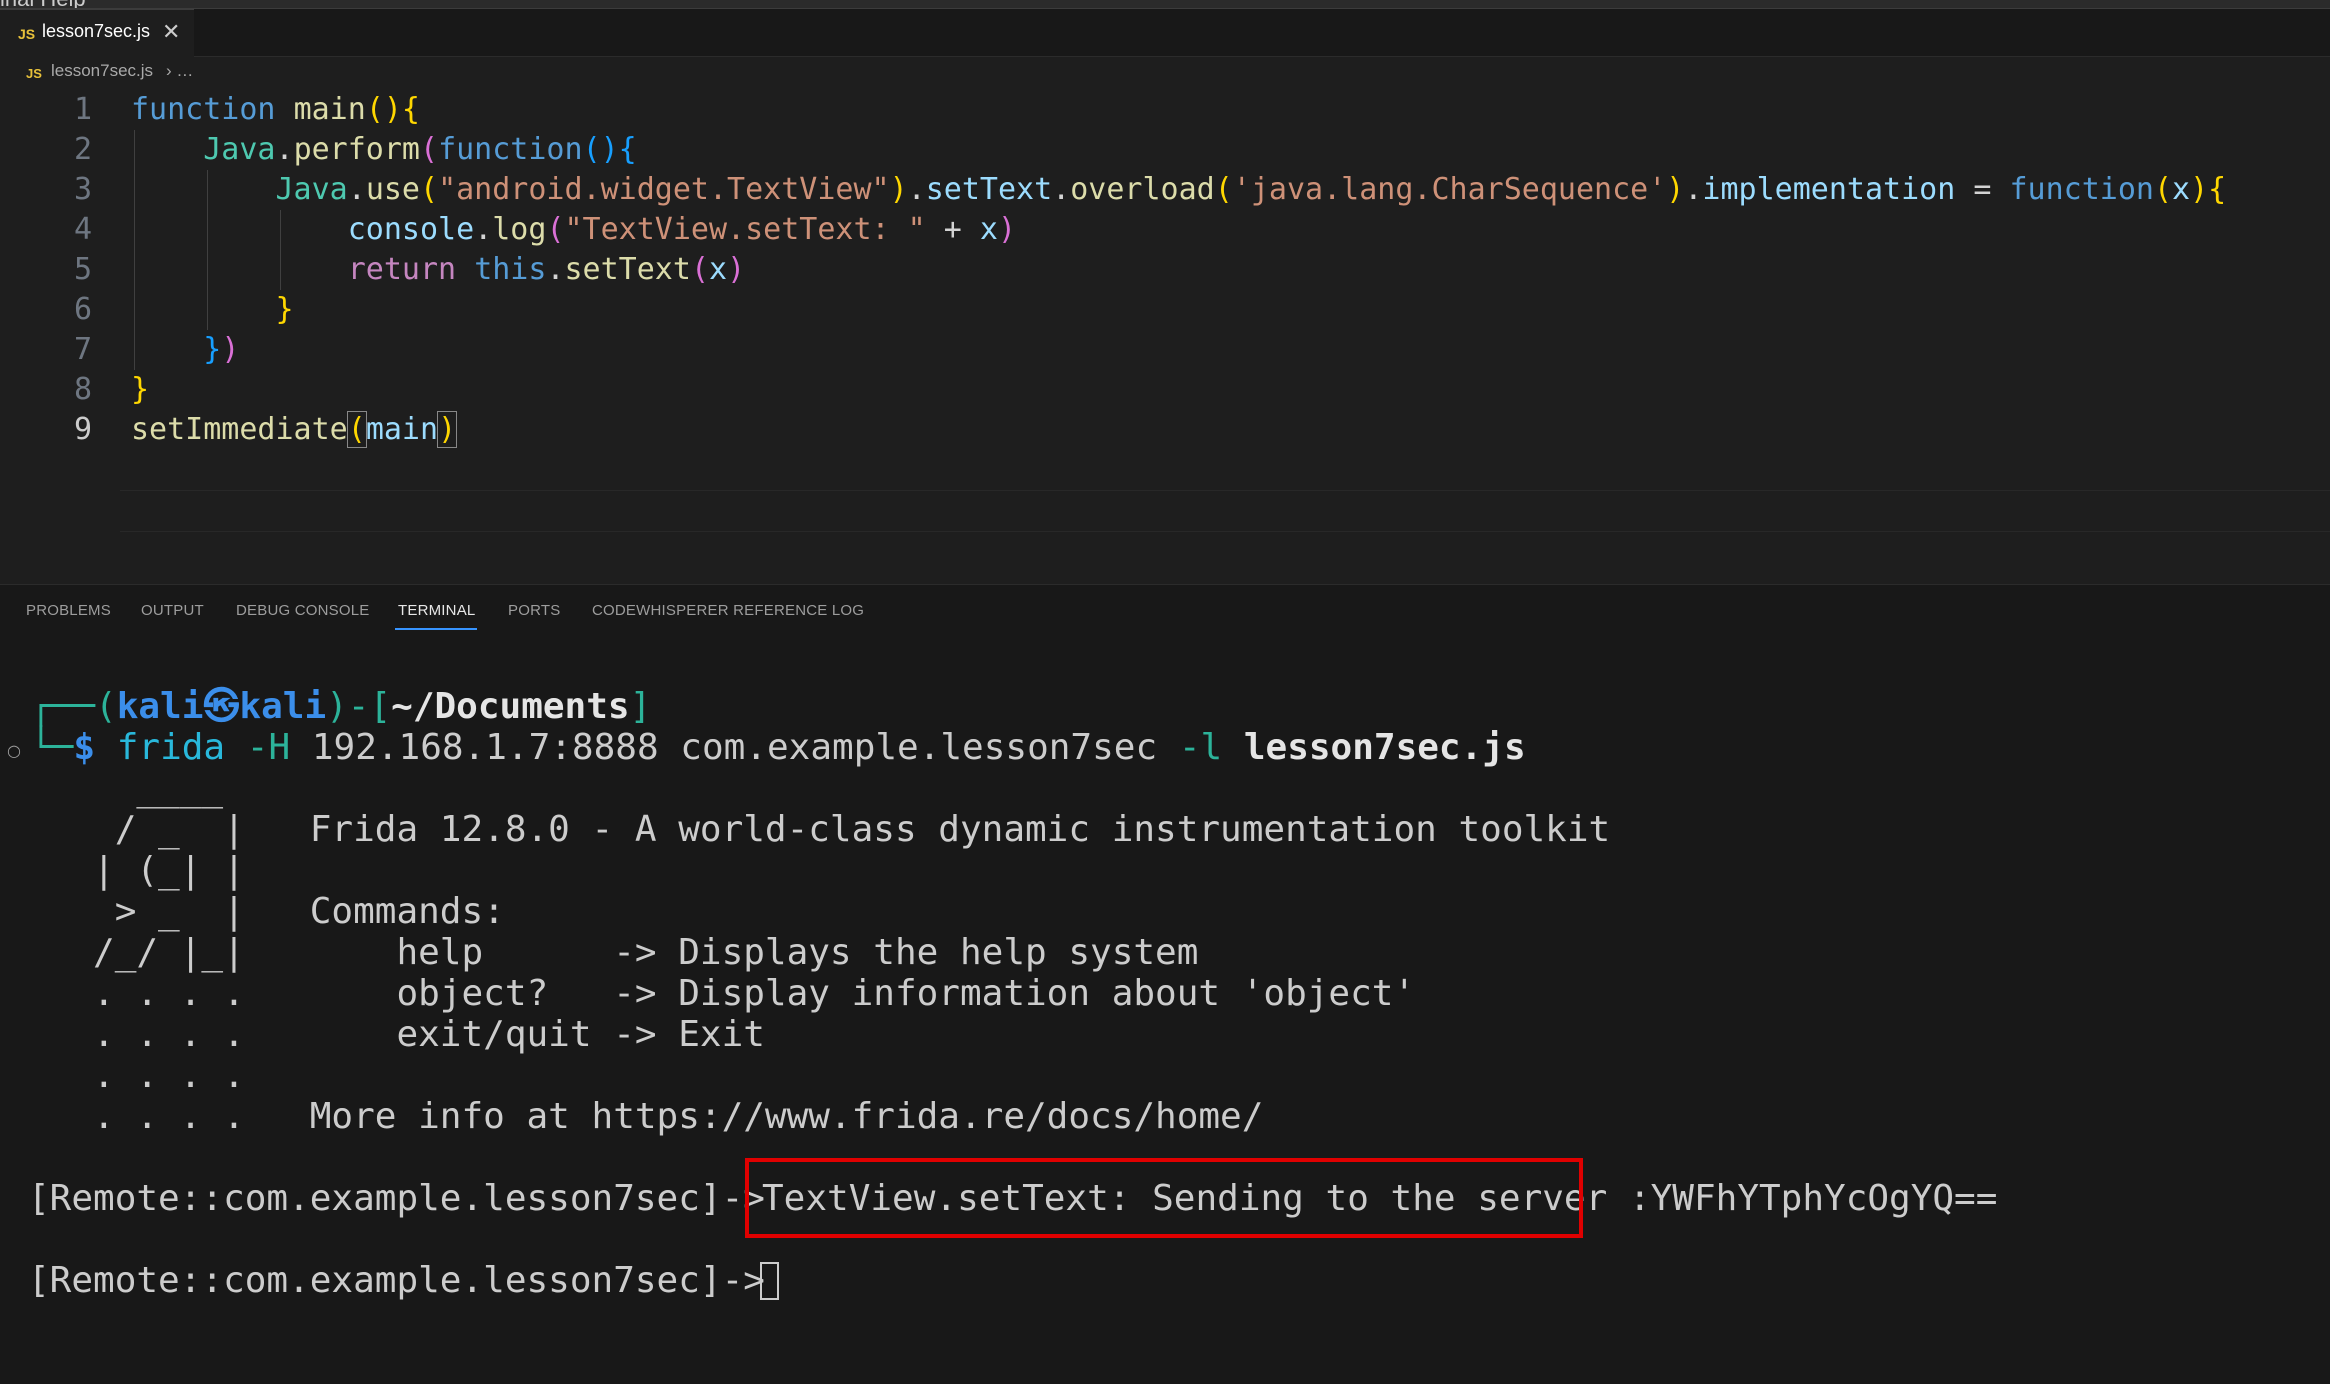 This screenshot has height=1384, width=2330. I want to click on tab-codewhisperer-reference-log: CODEWHISPERER REFERENCE LOG, so click(728, 610).